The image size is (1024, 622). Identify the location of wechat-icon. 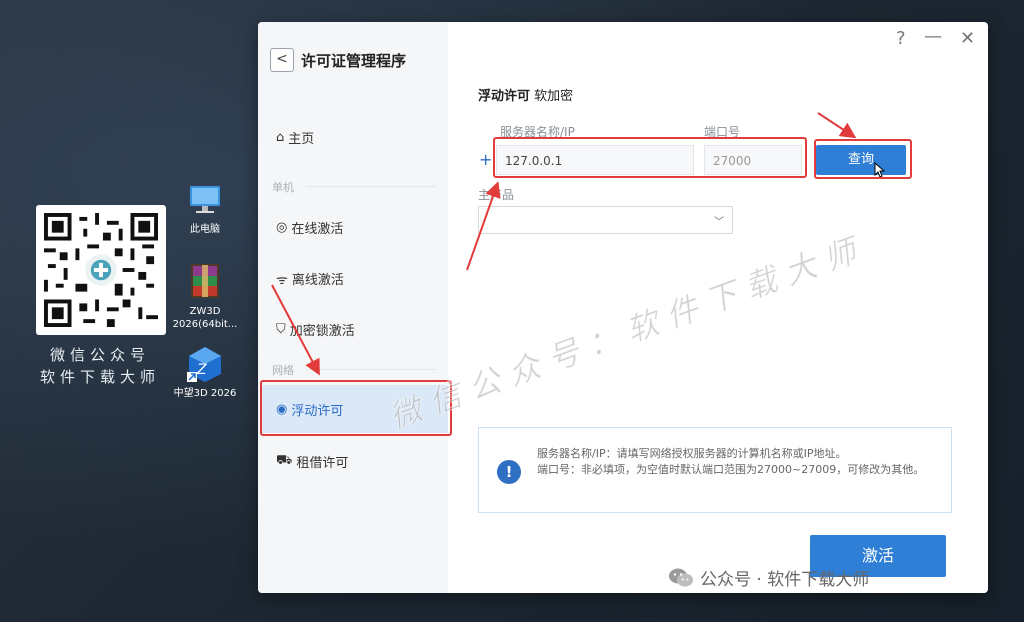
(681, 577).